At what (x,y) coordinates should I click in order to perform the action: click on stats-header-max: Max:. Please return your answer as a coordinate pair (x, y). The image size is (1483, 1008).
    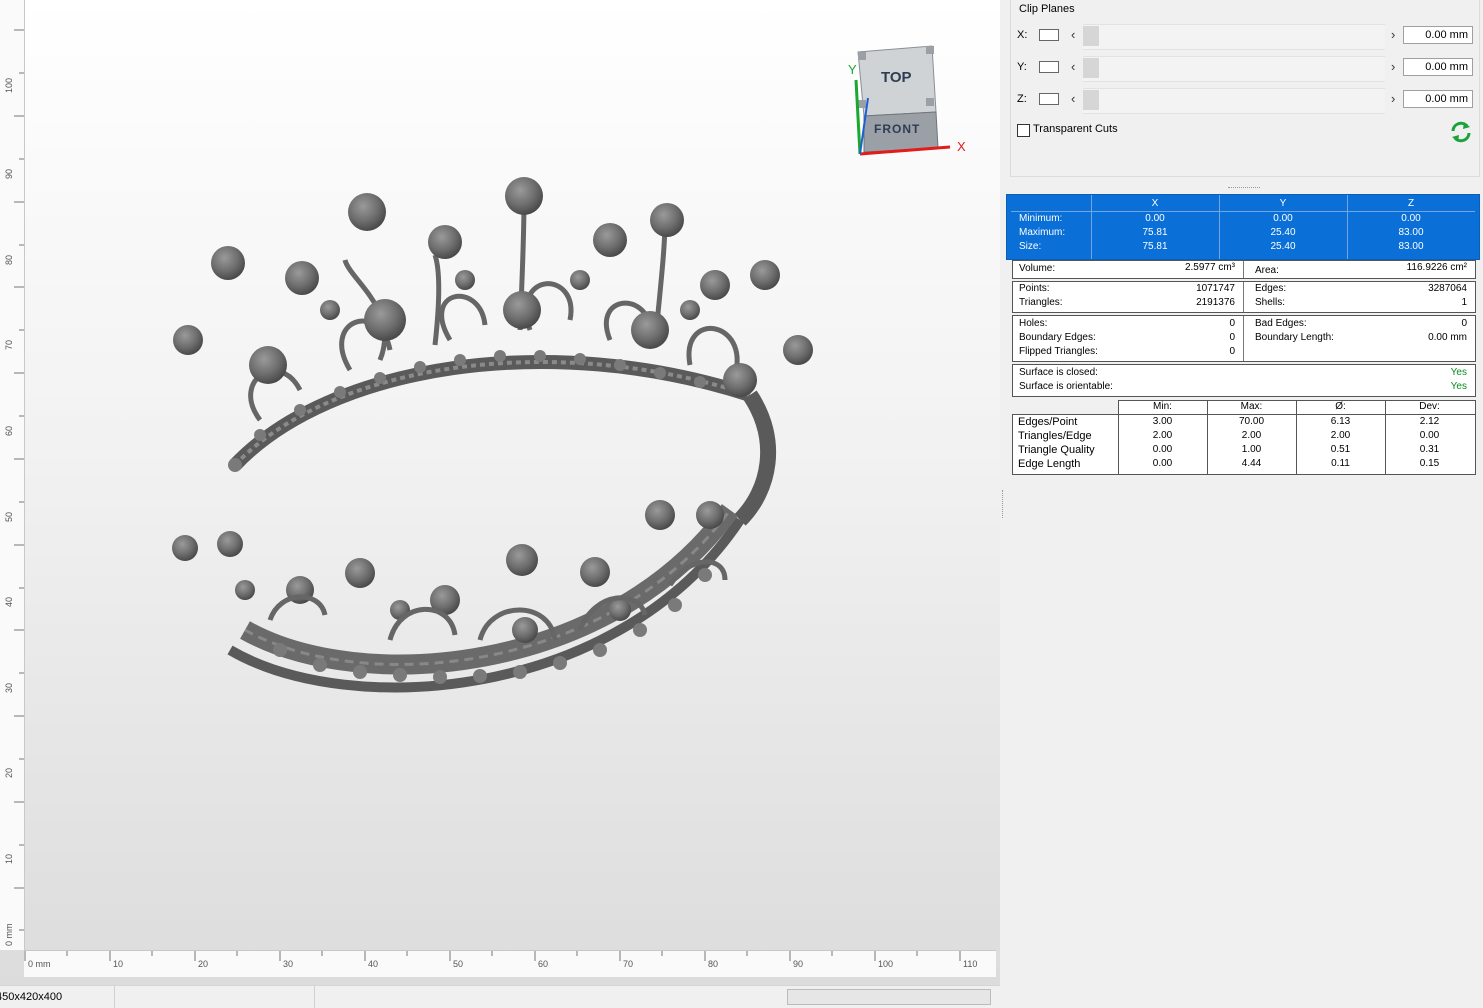
    Looking at the image, I should click on (1251, 406).